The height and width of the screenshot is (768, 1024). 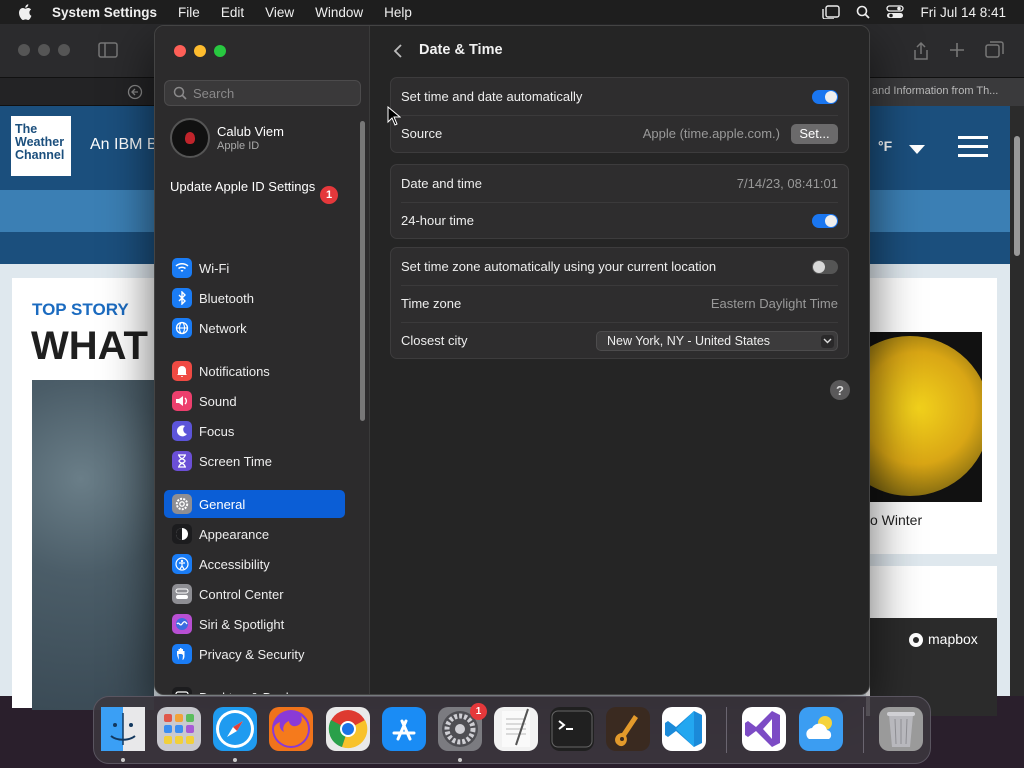 I want to click on article-caption: o Winter, so click(x=896, y=520).